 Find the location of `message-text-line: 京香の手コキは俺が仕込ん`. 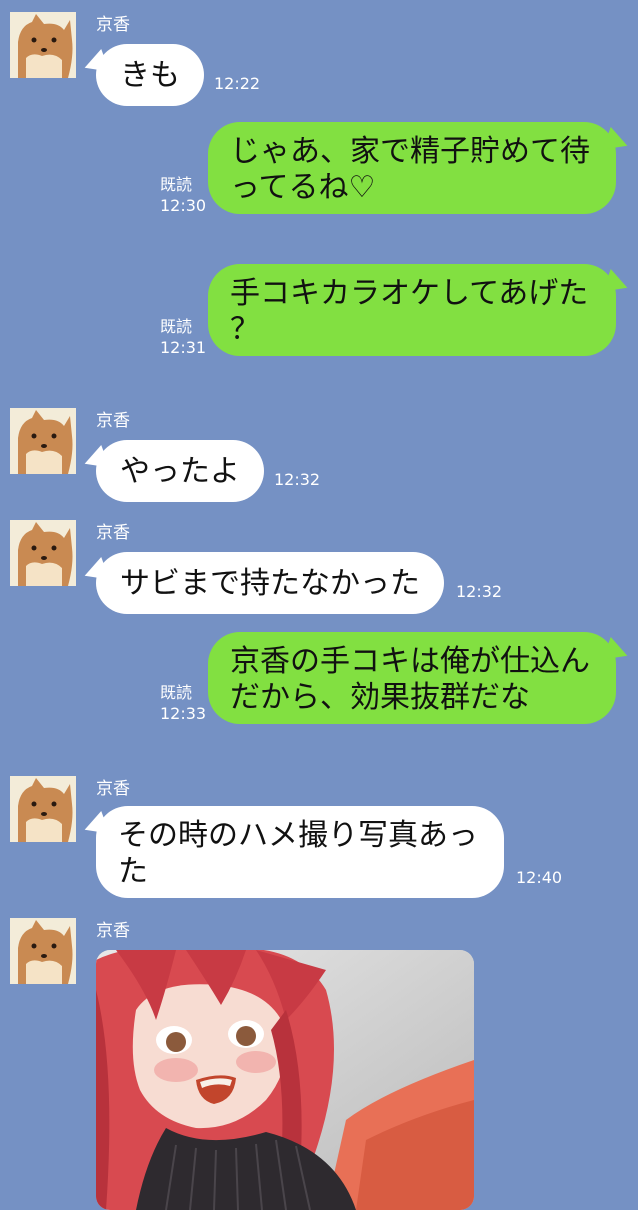

message-text-line: 京香の手コキは俺が仕込ん is located at coordinates (410, 661).